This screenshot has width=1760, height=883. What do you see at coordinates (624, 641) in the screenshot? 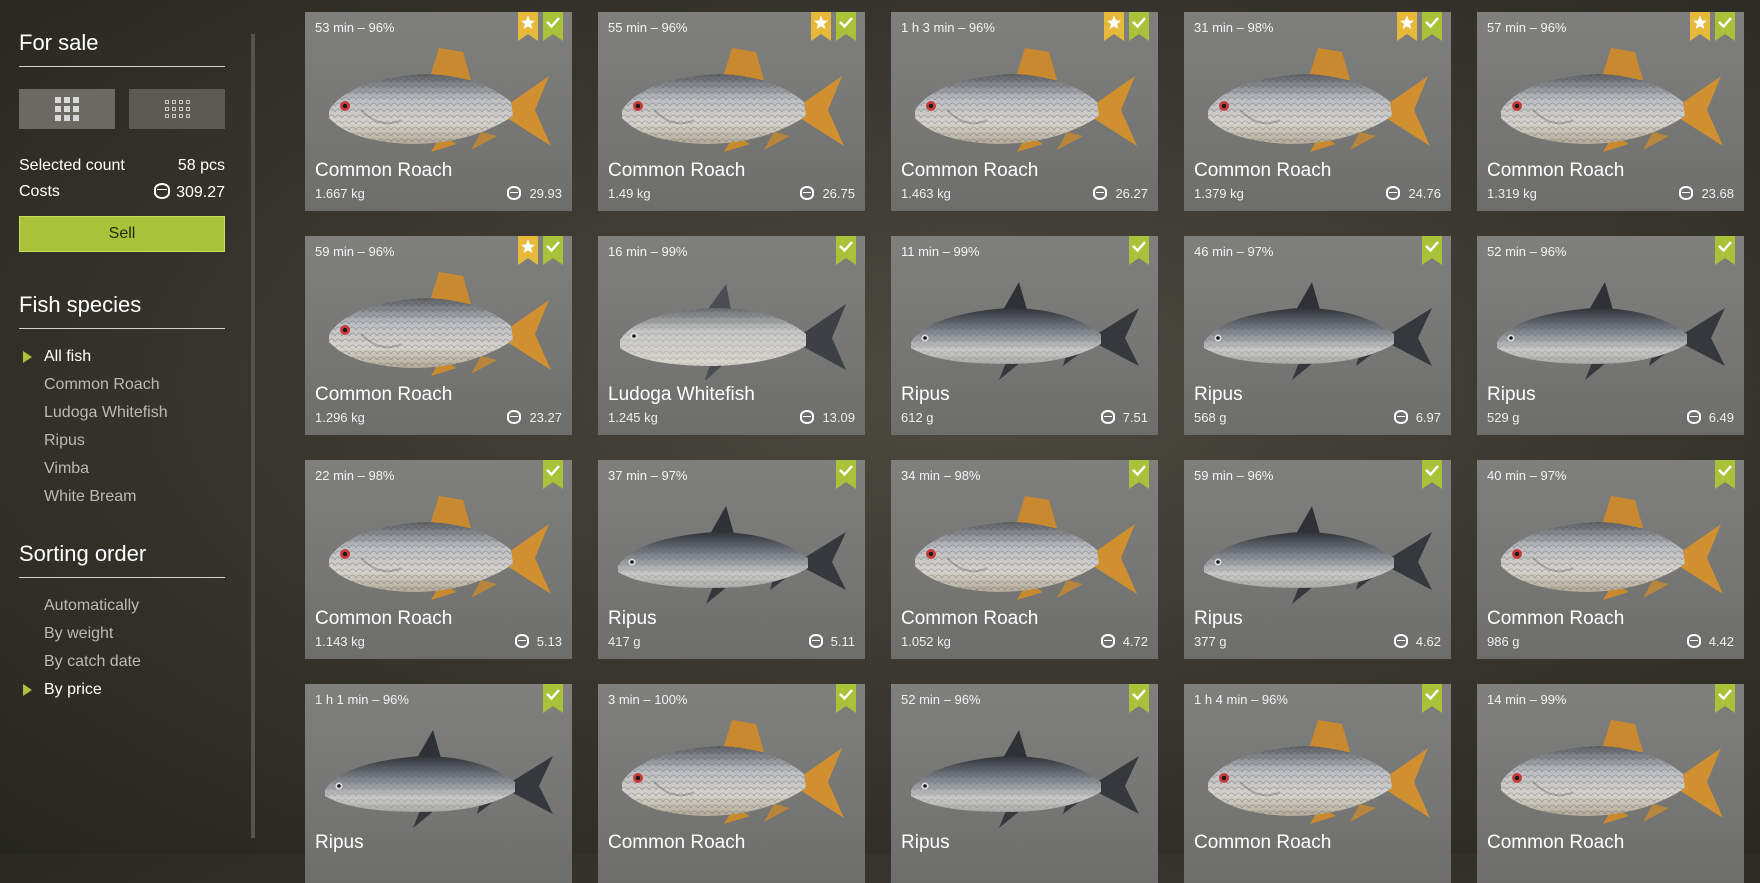
I see `fish-weight: 417 g` at bounding box center [624, 641].